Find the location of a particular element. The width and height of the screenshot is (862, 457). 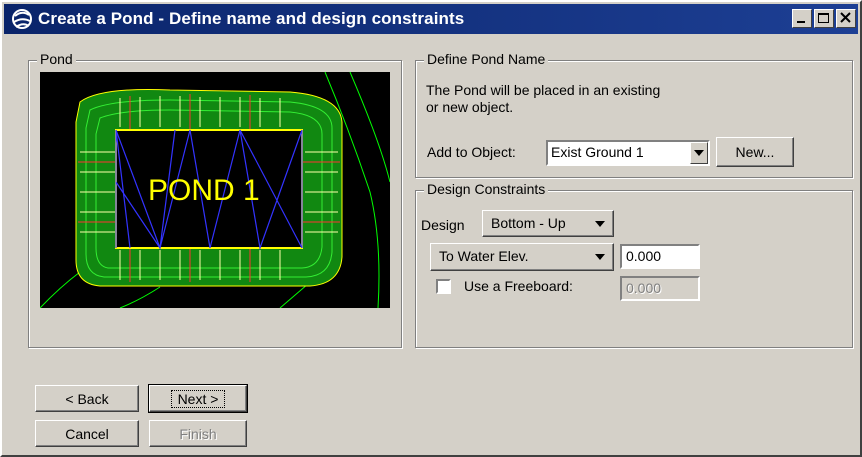

design-dropdown-value: Bottom - Up is located at coordinates (528, 223).